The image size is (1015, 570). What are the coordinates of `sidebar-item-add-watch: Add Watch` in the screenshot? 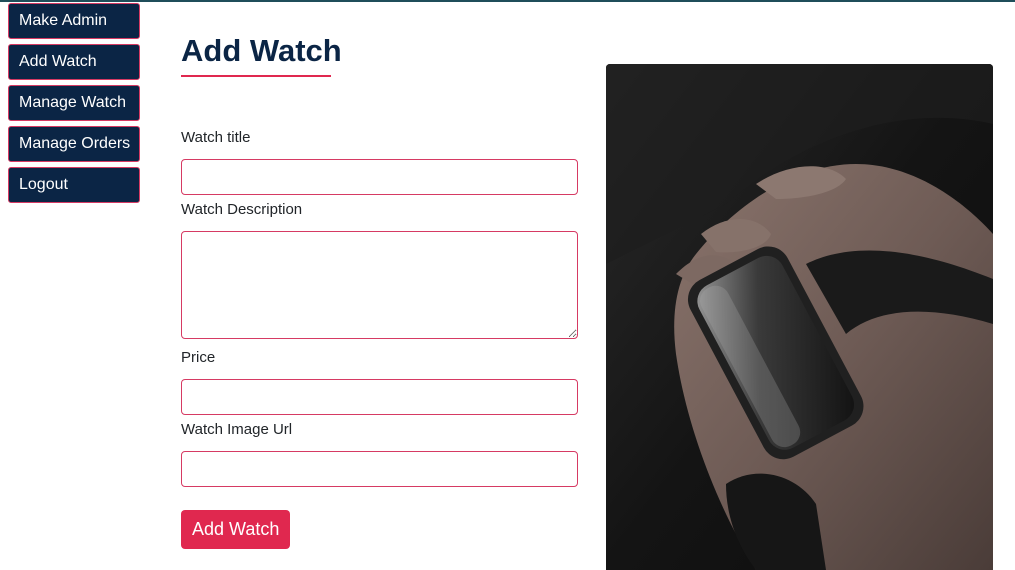 It's located at (74, 62).